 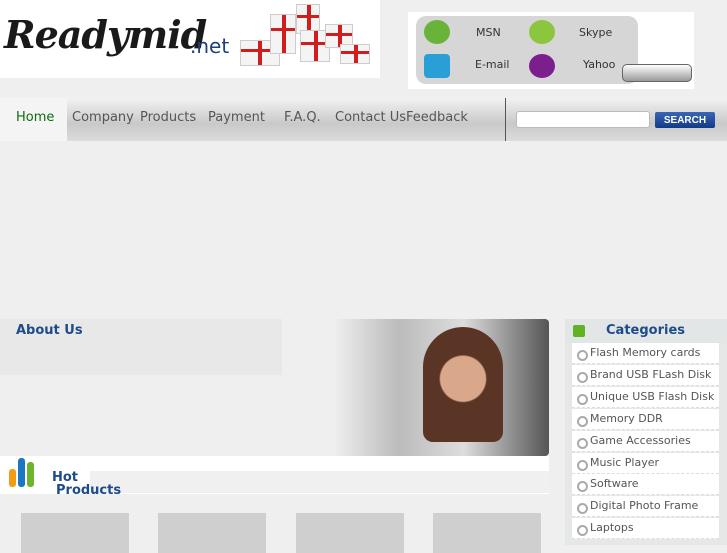 I want to click on nav-divider, so click(x=505, y=119).